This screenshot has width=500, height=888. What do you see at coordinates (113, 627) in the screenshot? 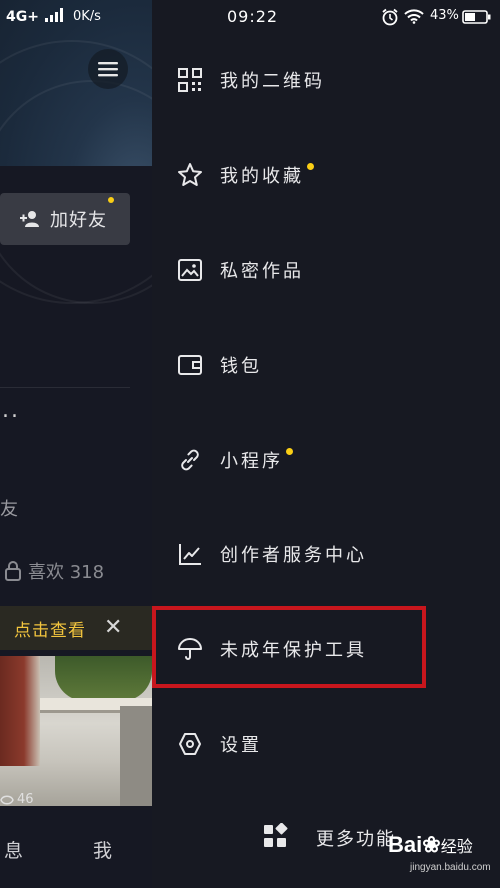
I see `close-icon: ✕` at bounding box center [113, 627].